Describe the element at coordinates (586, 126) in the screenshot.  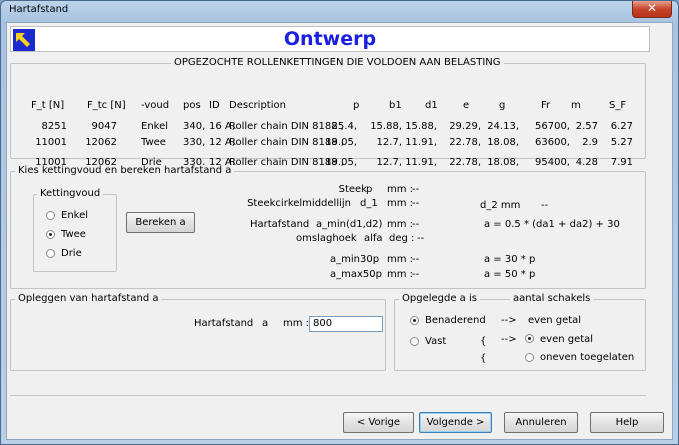
I see `table-cell: 2.57` at that location.